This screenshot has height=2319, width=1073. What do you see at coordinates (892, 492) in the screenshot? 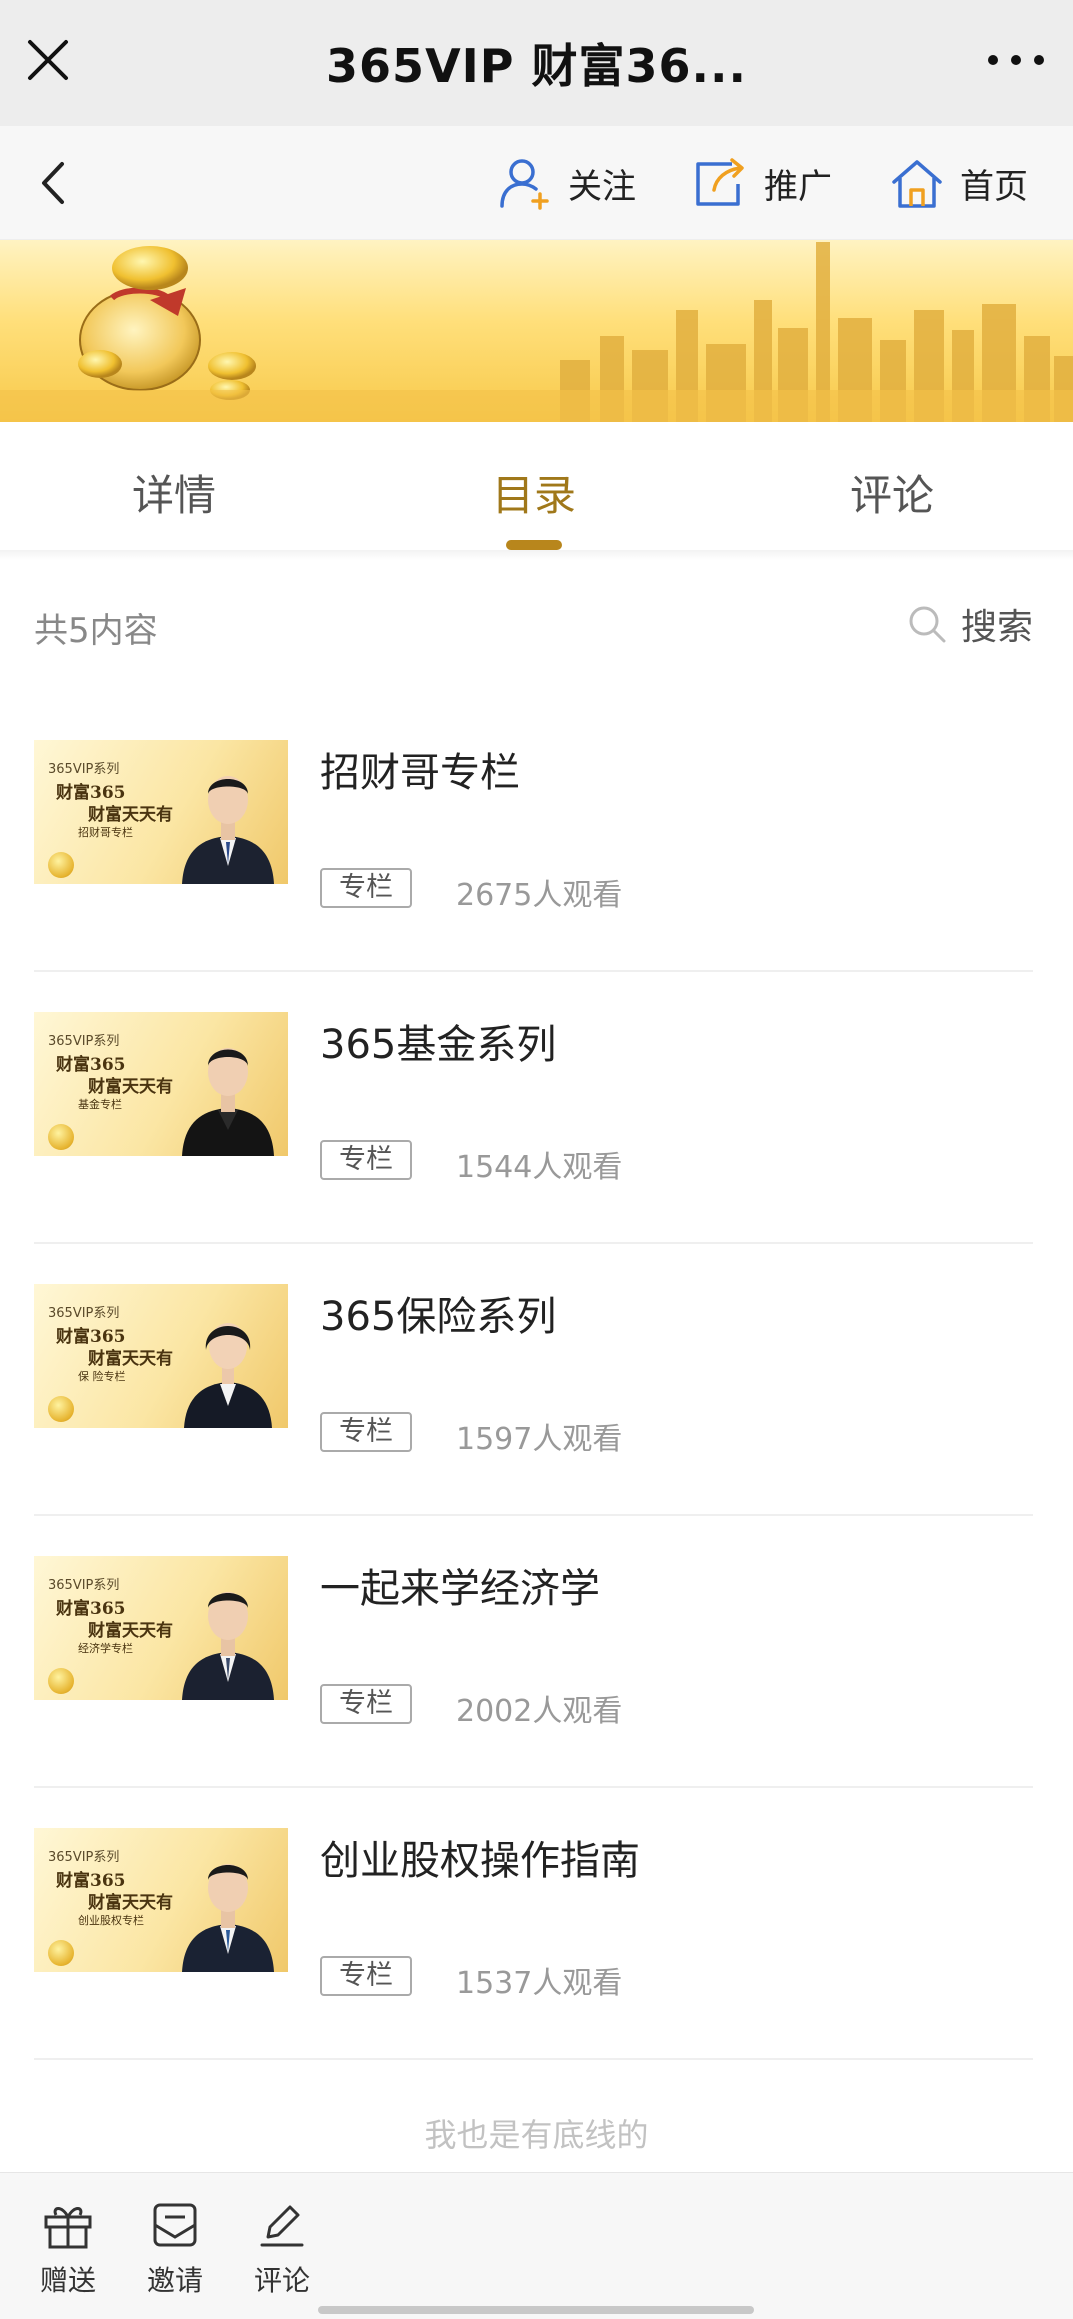
I see `tab-comment: 评论` at bounding box center [892, 492].